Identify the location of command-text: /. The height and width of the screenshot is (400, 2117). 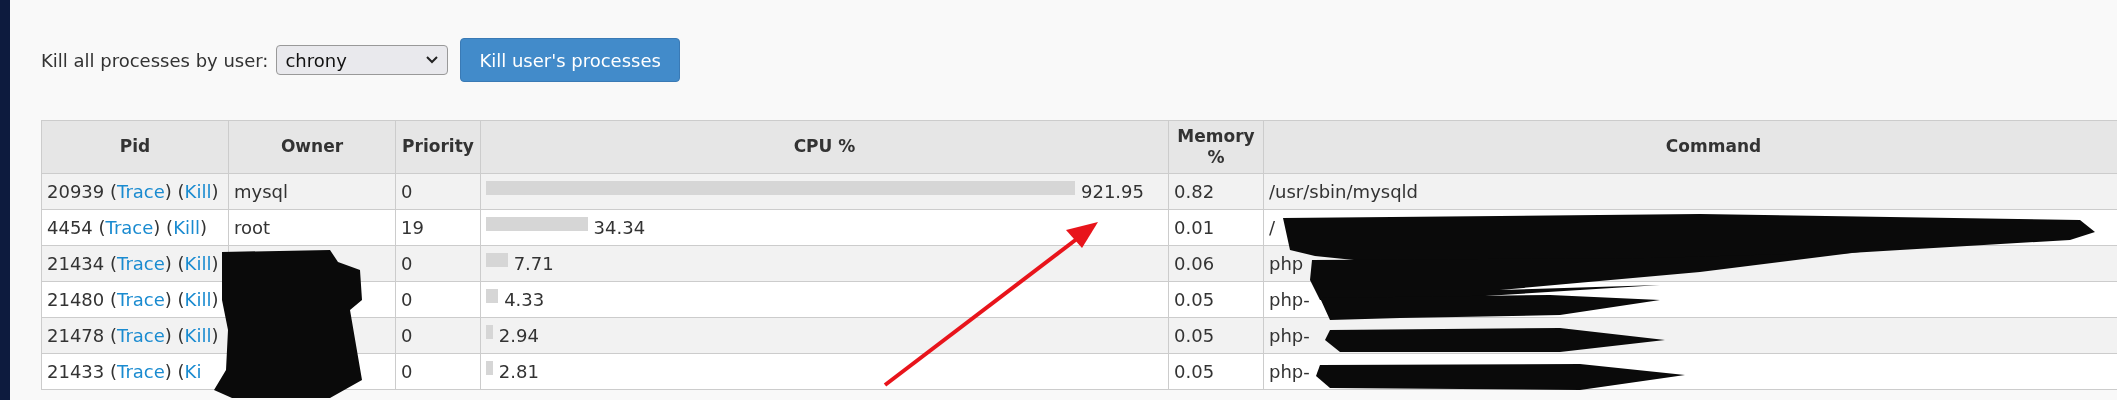
(1272, 227).